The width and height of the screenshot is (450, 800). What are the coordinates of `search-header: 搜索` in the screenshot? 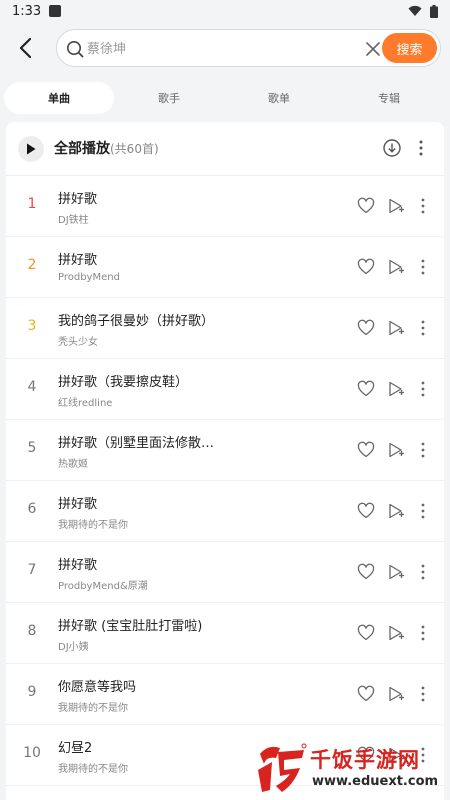 It's located at (225, 48).